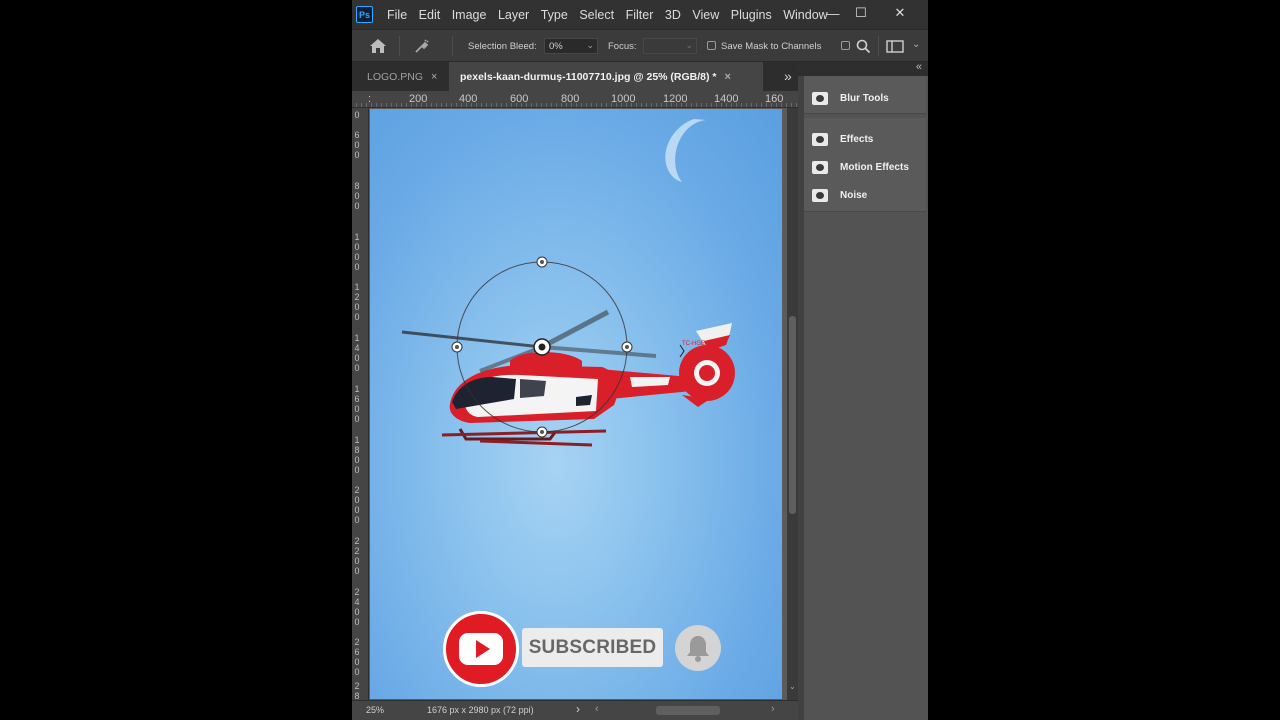 The width and height of the screenshot is (1280, 720). Describe the element at coordinates (751, 15) in the screenshot. I see `menu-plugins: Plugins` at that location.